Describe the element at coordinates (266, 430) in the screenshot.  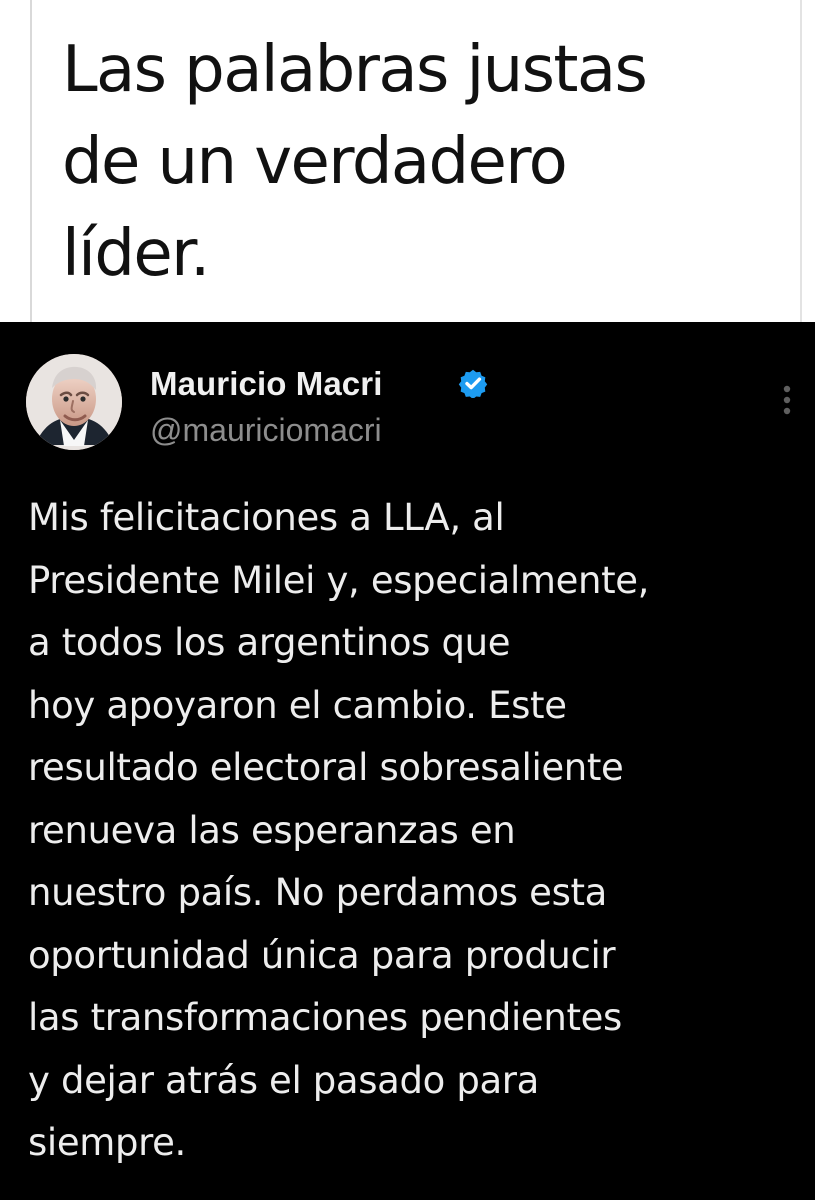
I see `tweet-handle: @mauriciomacri` at that location.